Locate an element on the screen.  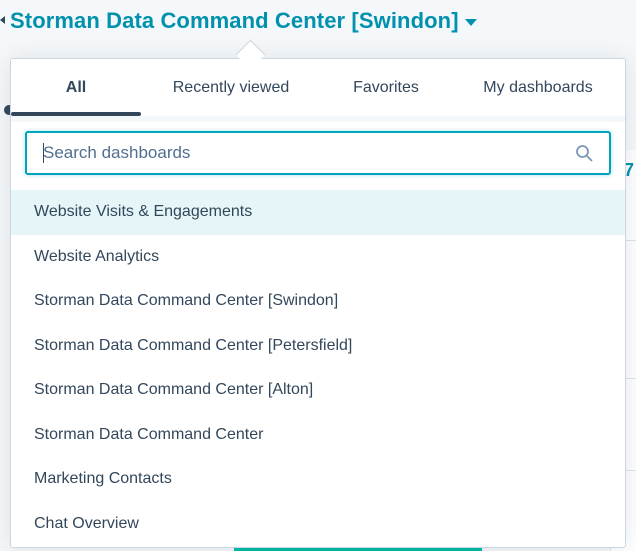
list-item-command-center-alton: Storman Data Command Center [Alton] is located at coordinates (318, 390).